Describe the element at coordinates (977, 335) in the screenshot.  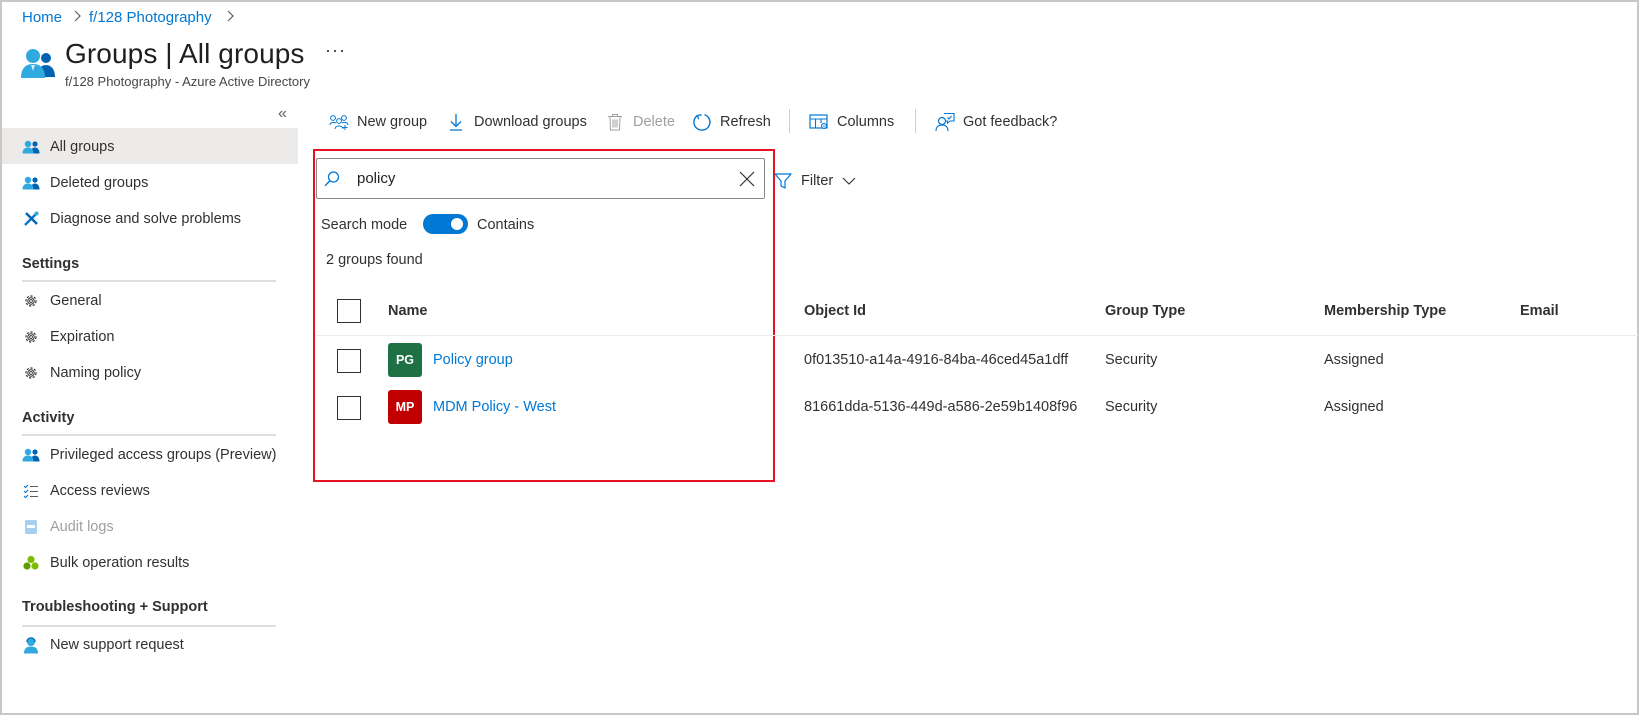
I see `table-header-divider` at that location.